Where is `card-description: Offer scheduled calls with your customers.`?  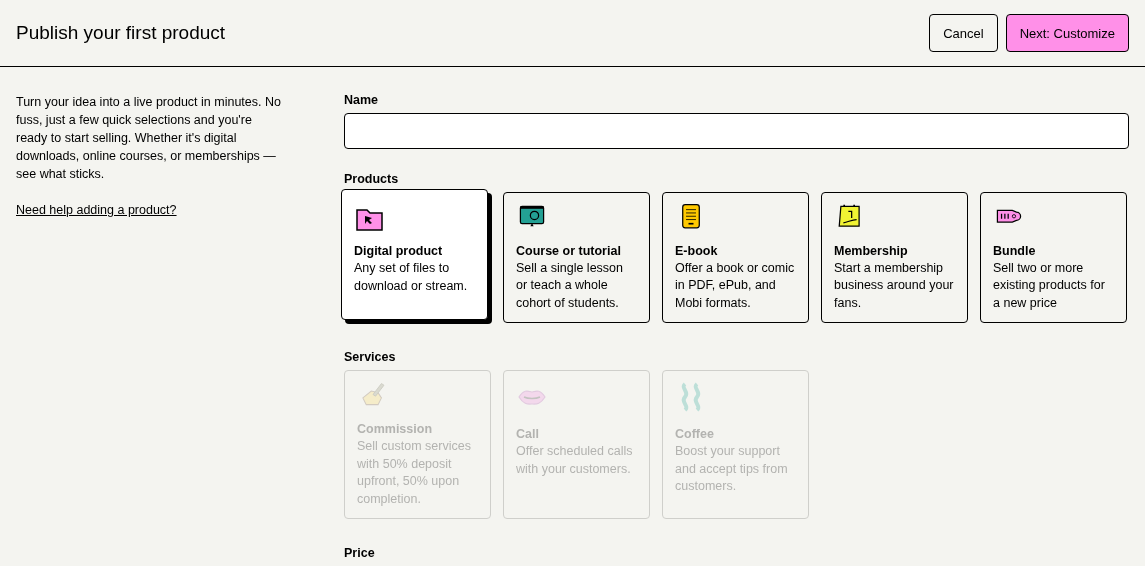
card-description: Offer scheduled calls with your customers. is located at coordinates (575, 460).